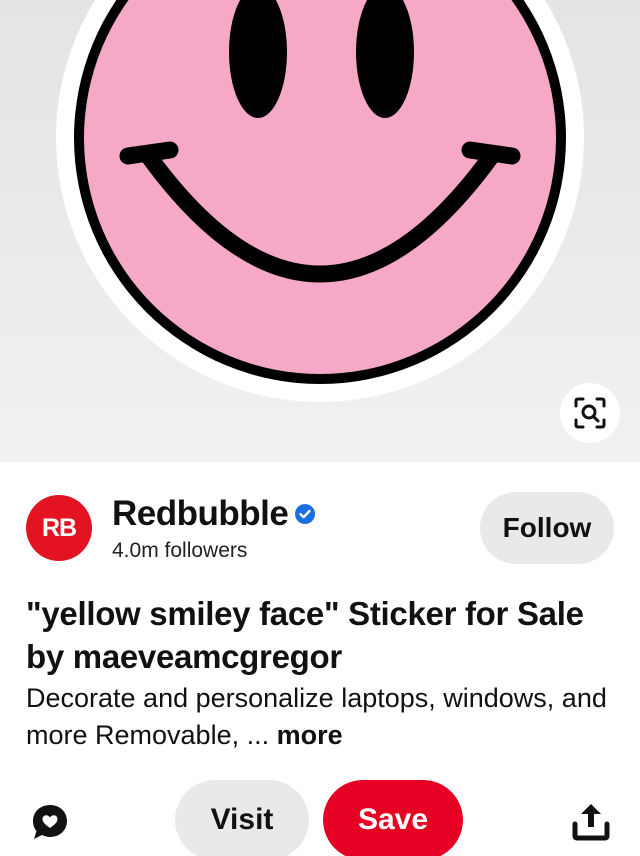 This screenshot has width=640, height=856. I want to click on visit-button: Visit, so click(242, 818).